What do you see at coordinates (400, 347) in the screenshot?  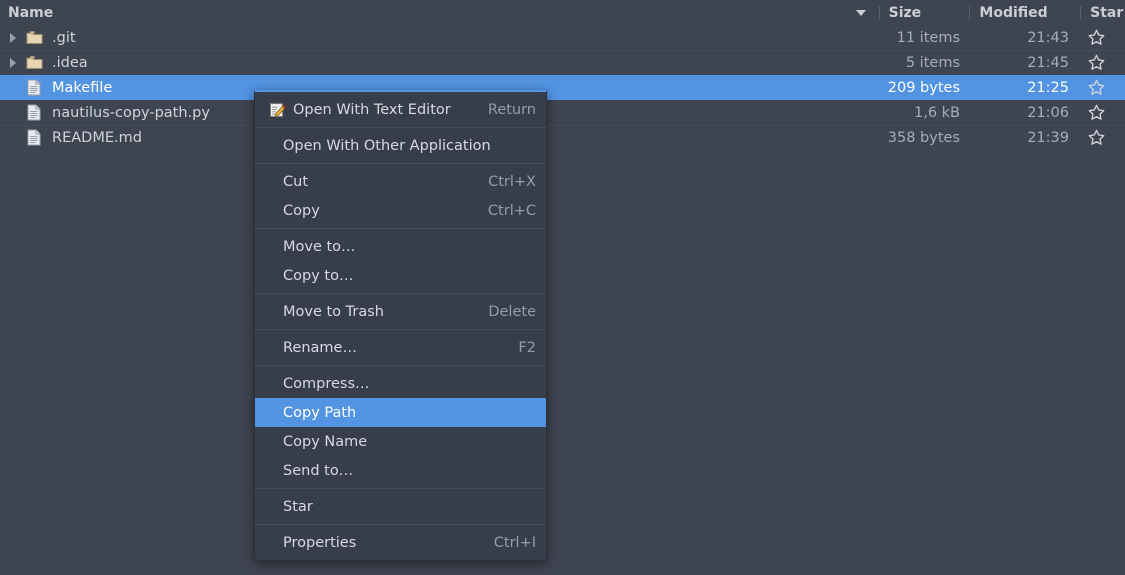 I see `menu-item-rename: Rename… F2` at bounding box center [400, 347].